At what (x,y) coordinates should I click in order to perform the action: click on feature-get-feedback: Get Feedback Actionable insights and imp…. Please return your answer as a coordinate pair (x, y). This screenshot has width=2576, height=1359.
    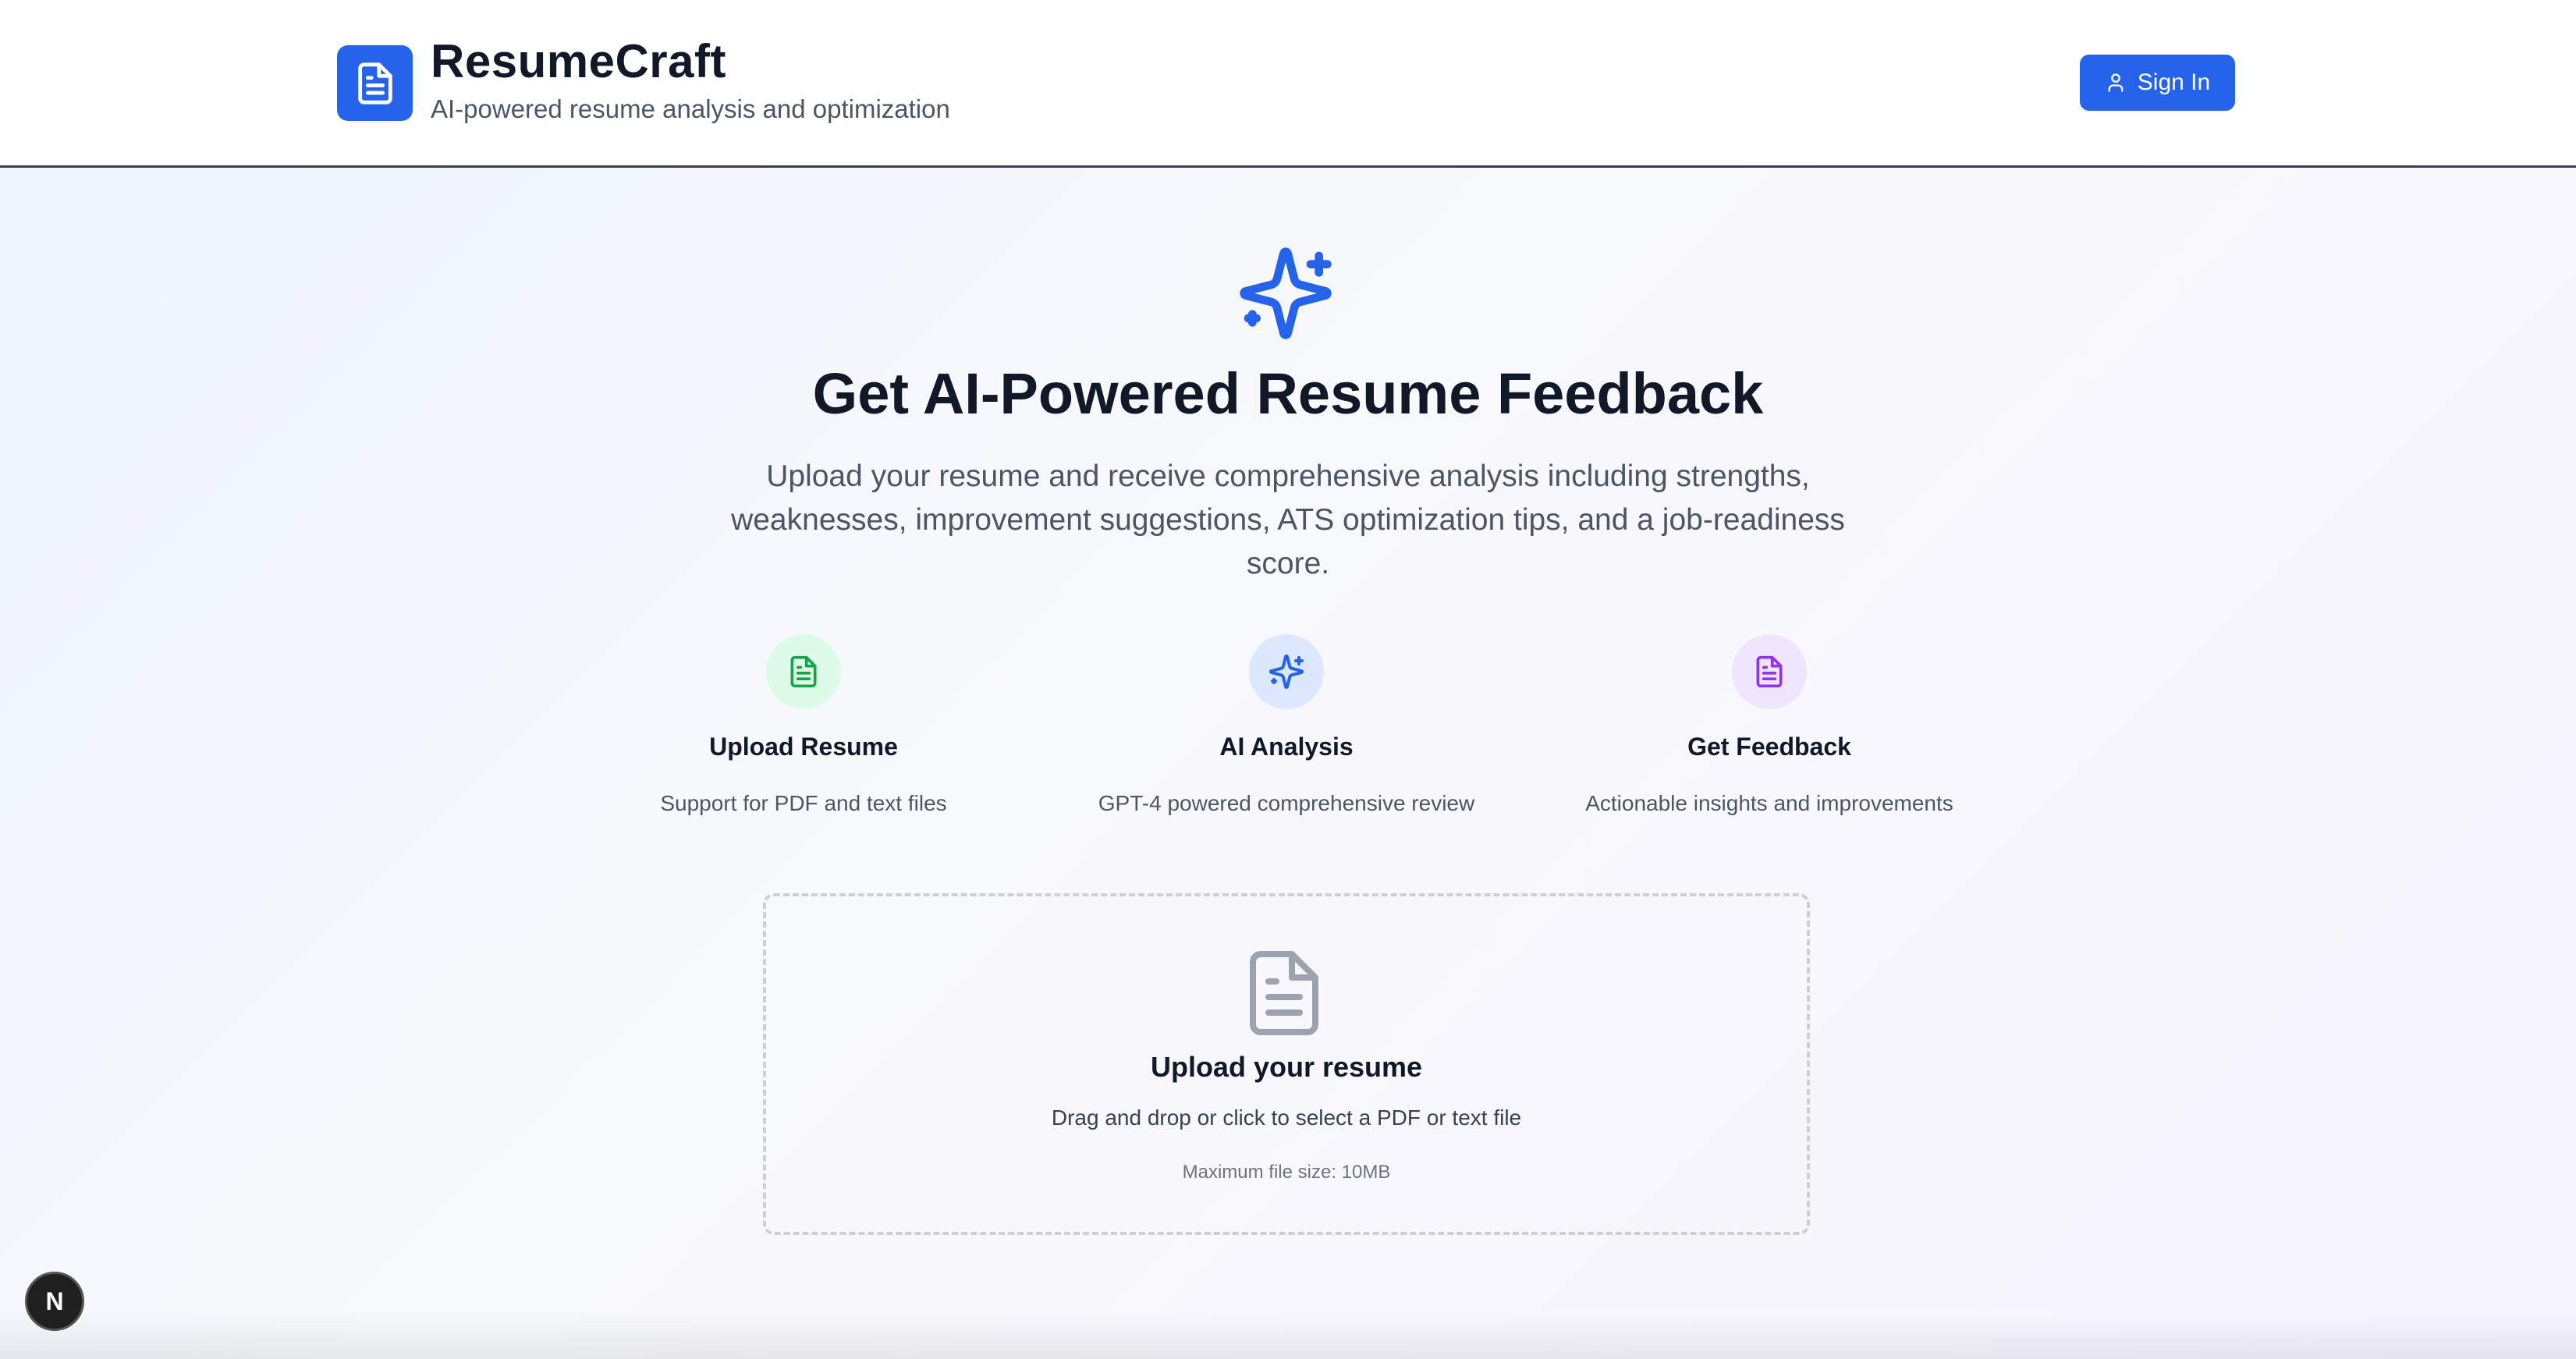
    Looking at the image, I should click on (1769, 725).